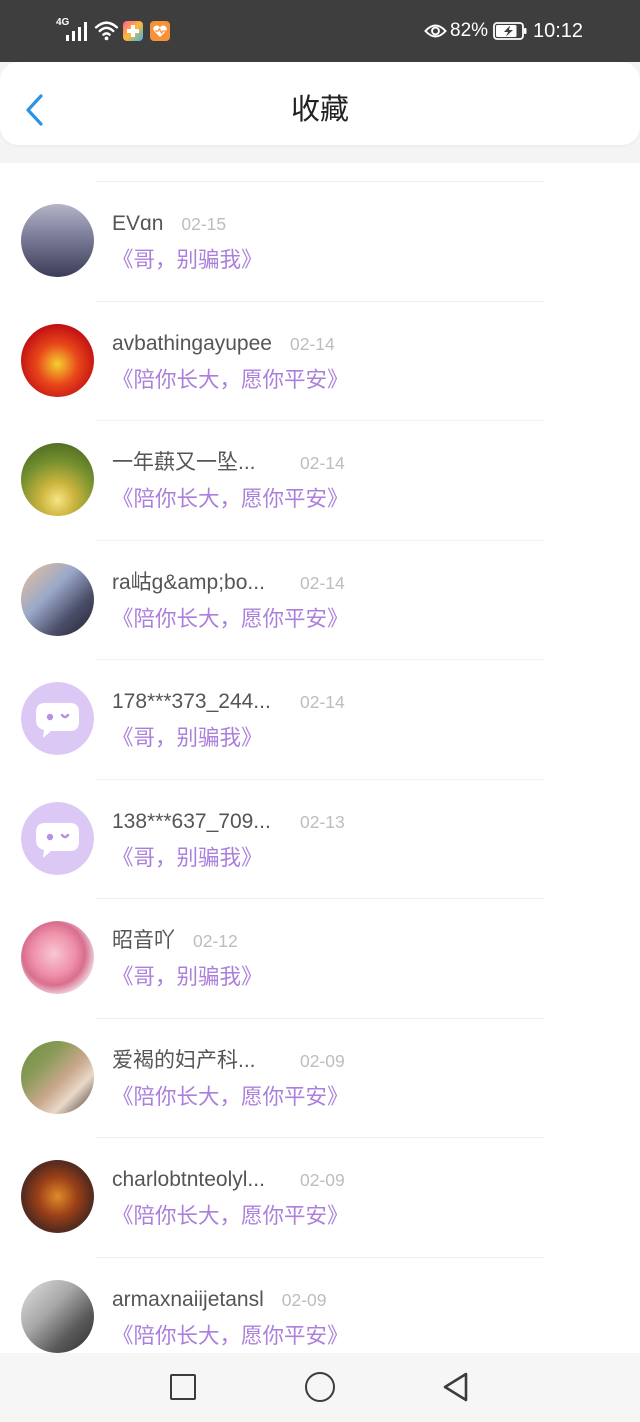  What do you see at coordinates (192, 343) in the screenshot?
I see `user-name: avbathingayupee` at bounding box center [192, 343].